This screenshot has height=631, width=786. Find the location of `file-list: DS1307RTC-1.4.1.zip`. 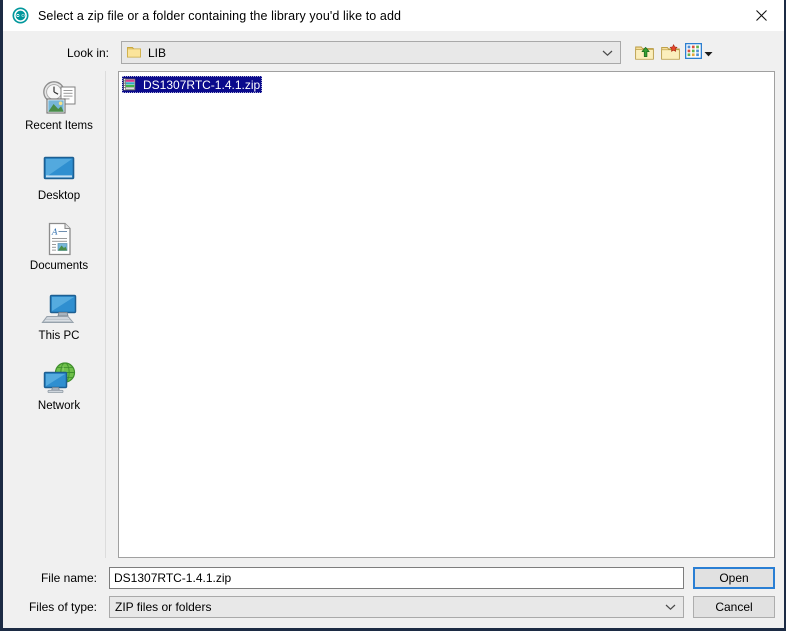

file-list: DS1307RTC-1.4.1.zip is located at coordinates (446, 82).